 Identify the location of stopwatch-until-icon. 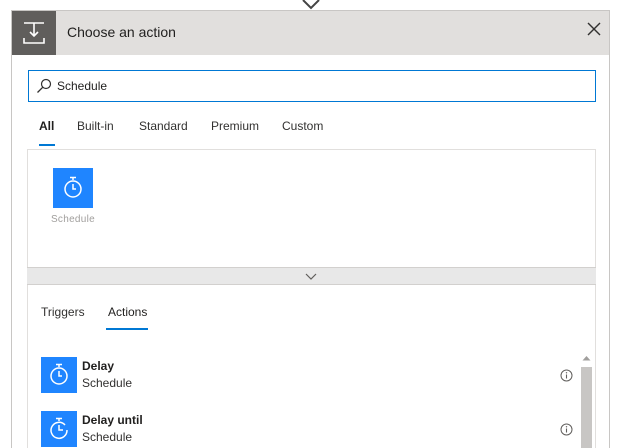
(59, 429).